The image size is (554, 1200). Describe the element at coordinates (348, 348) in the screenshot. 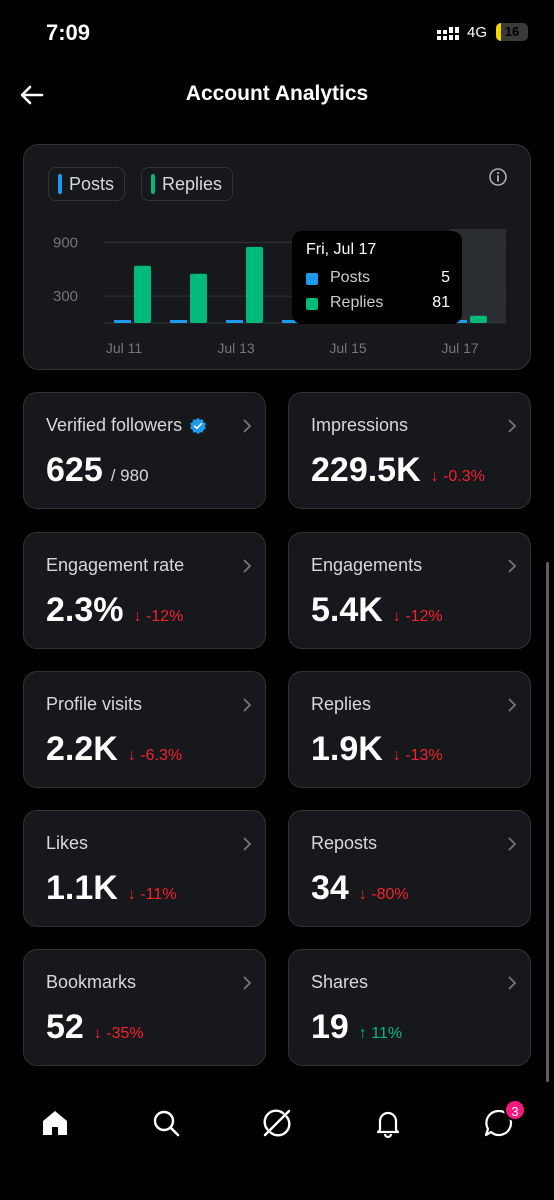

I see `x-tick-label: Jul 15` at that location.